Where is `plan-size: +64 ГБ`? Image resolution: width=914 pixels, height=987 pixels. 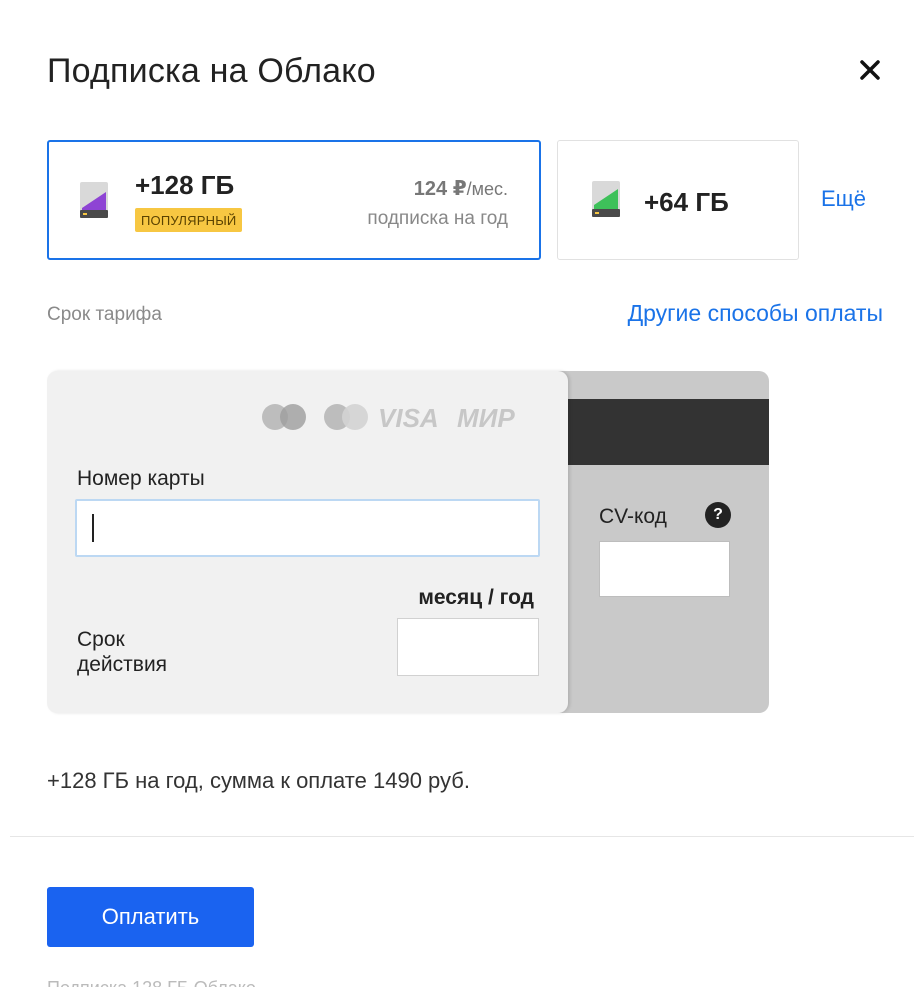 plan-size: +64 ГБ is located at coordinates (686, 202).